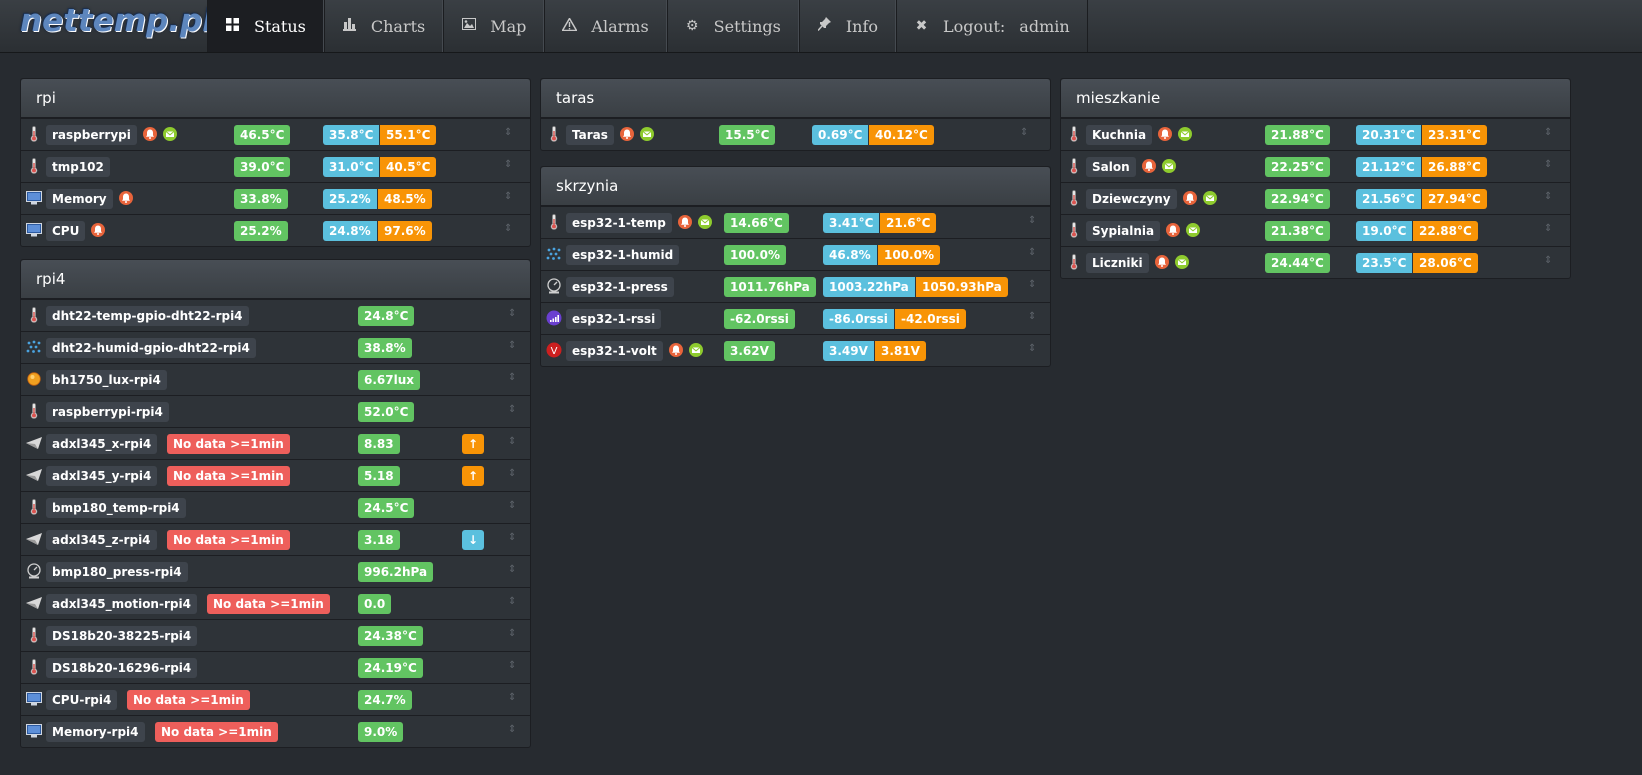 This screenshot has width=1642, height=775. Describe the element at coordinates (1445, 263) in the screenshot. I see `max-value: 28.06°C` at that location.